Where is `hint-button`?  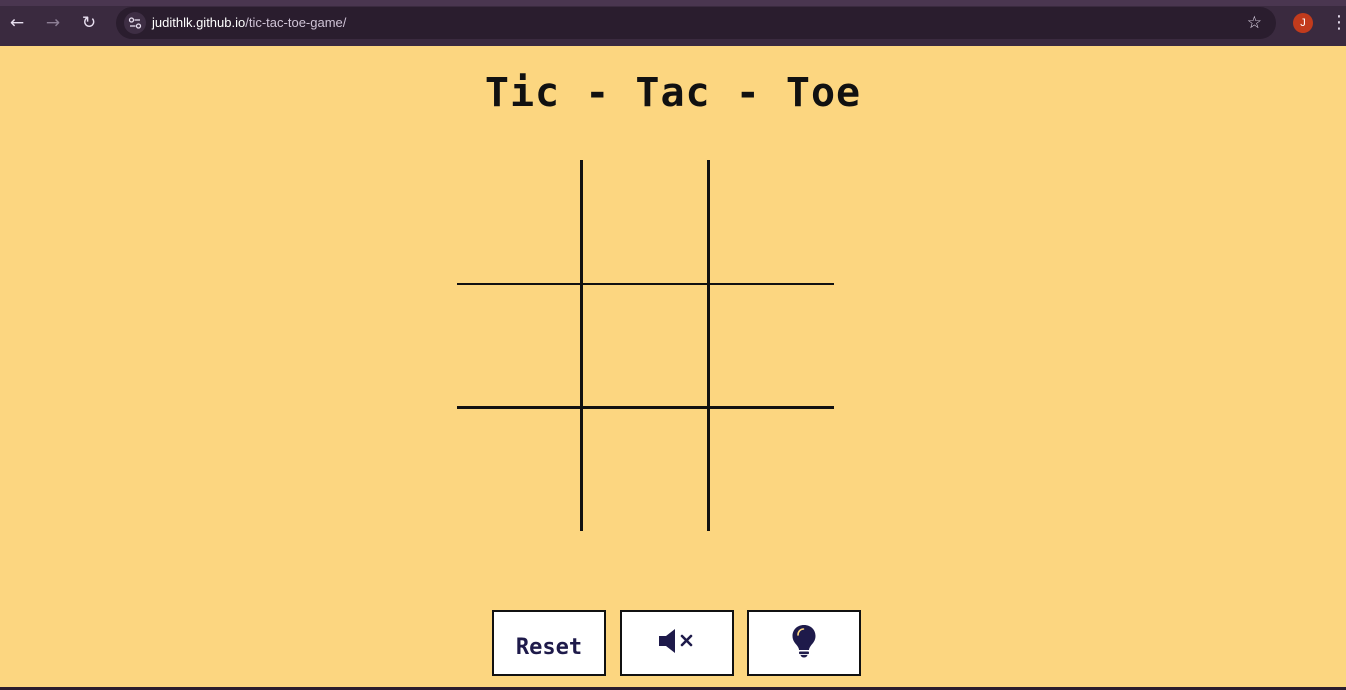 hint-button is located at coordinates (804, 643).